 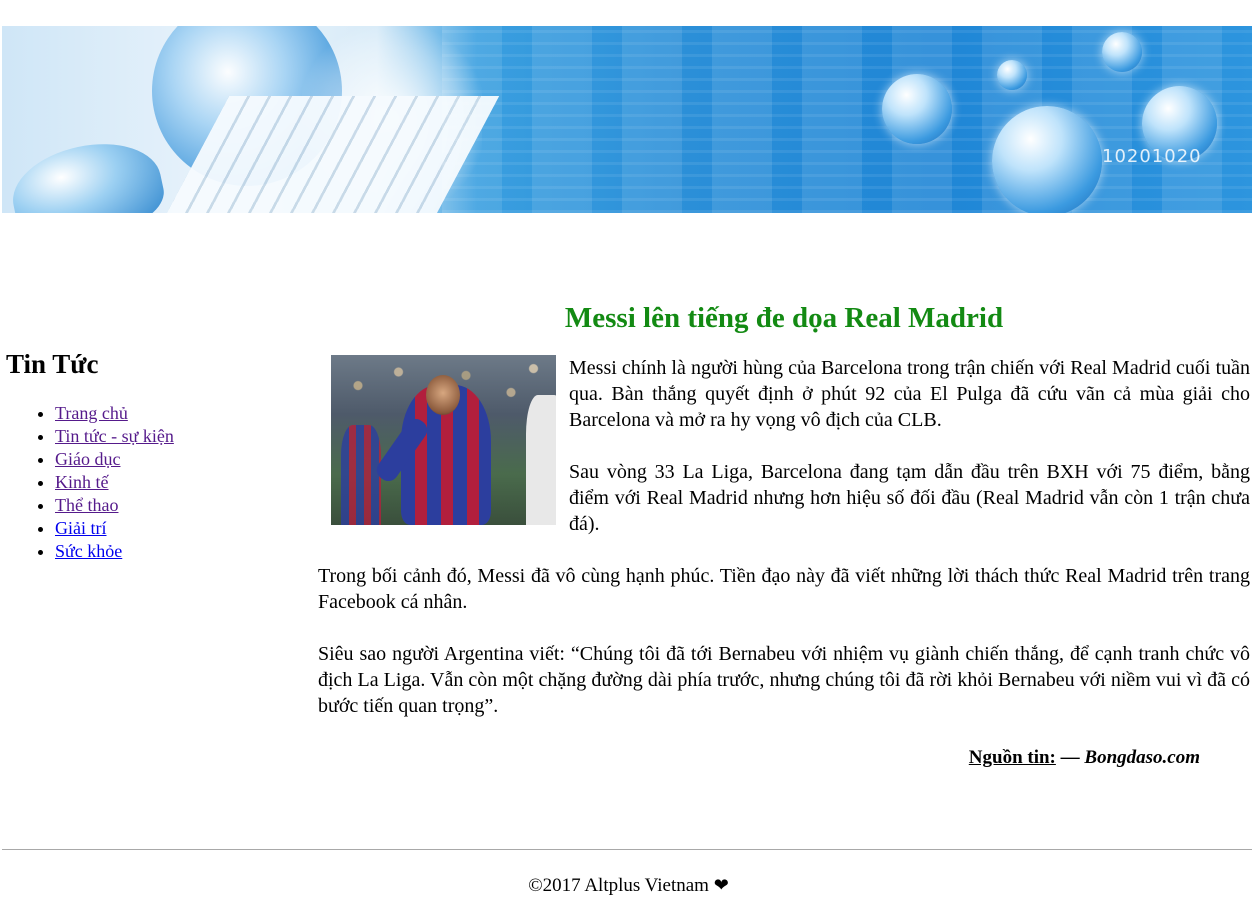 I want to click on nav-link-kinh-te: Kinh tế, so click(x=82, y=482).